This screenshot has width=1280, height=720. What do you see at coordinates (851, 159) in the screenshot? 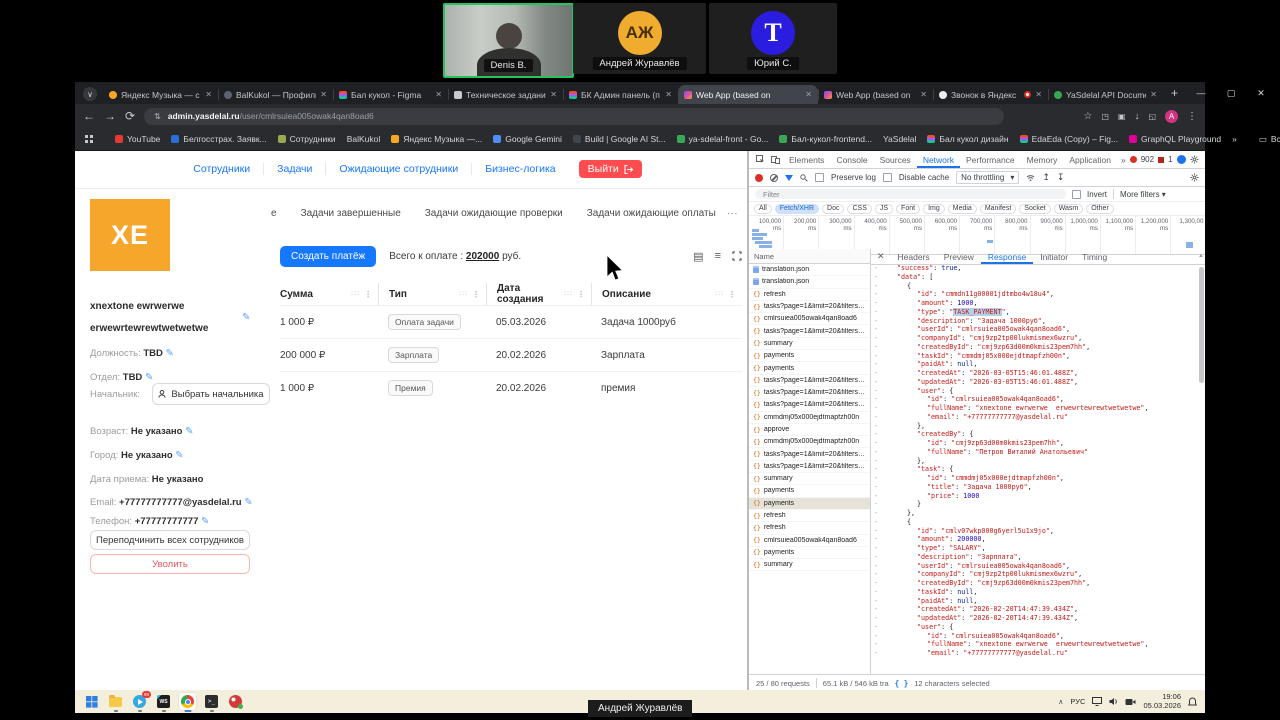
I see `devtools-tab-console: Console` at bounding box center [851, 159].